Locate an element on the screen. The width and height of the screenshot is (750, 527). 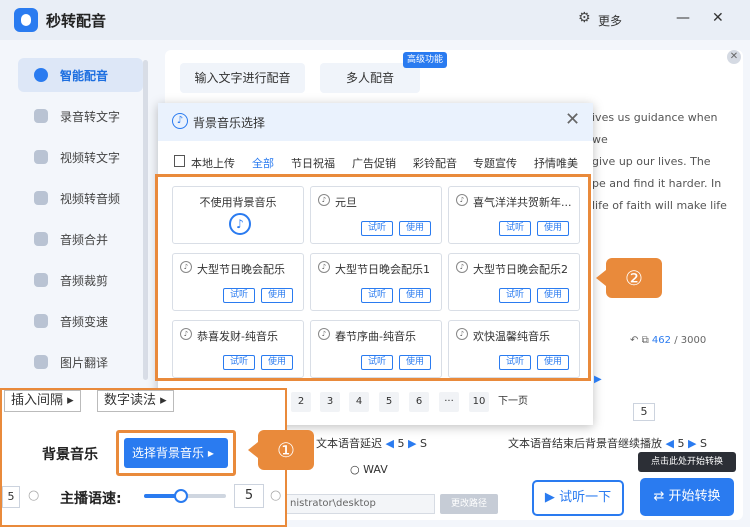
sidebar-item-label: 录音转文字 is located at coordinates (90, 116).